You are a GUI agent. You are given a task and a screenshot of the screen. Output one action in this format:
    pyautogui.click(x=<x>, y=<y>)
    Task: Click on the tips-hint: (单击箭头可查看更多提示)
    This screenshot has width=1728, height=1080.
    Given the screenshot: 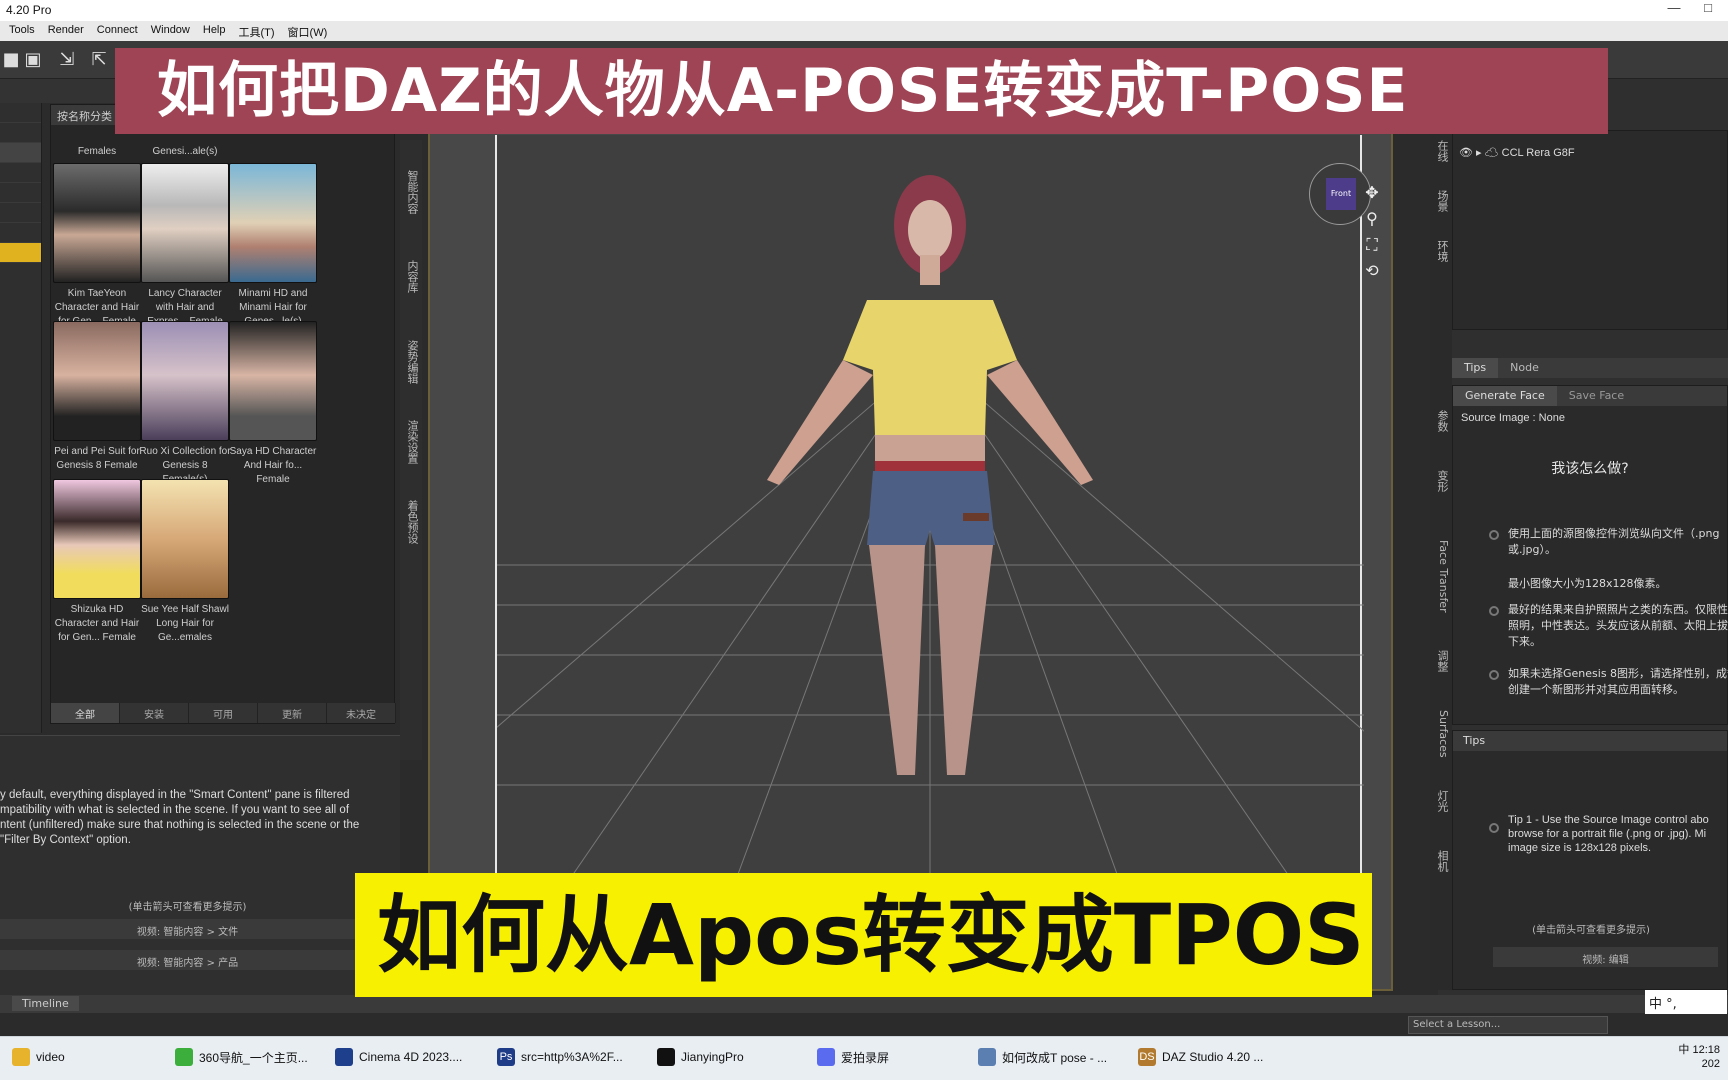 What is the action you would take?
    pyautogui.click(x=187, y=904)
    